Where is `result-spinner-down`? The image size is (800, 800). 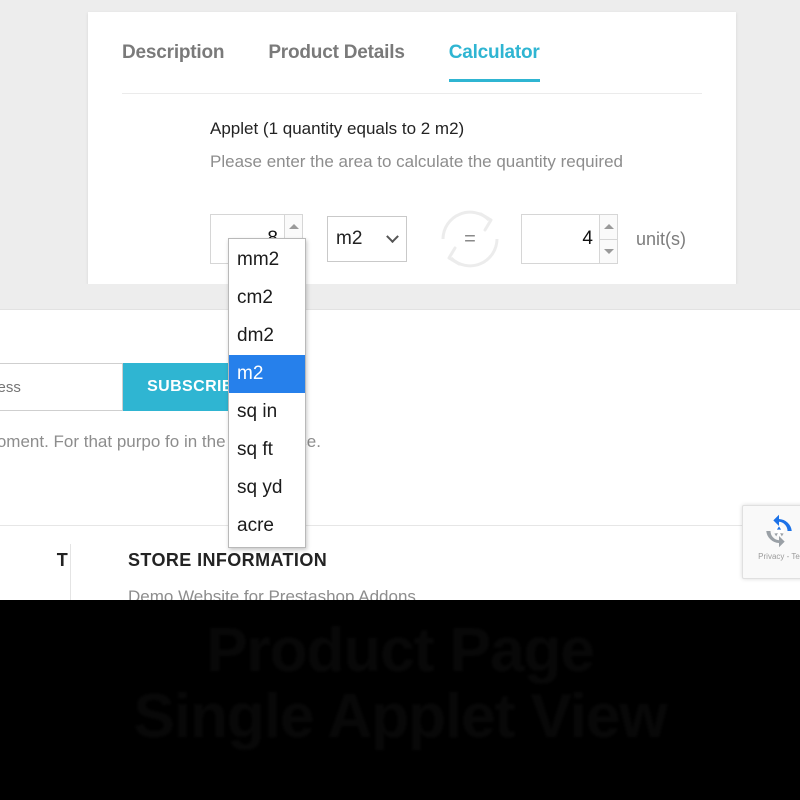
result-spinner-down is located at coordinates (608, 251).